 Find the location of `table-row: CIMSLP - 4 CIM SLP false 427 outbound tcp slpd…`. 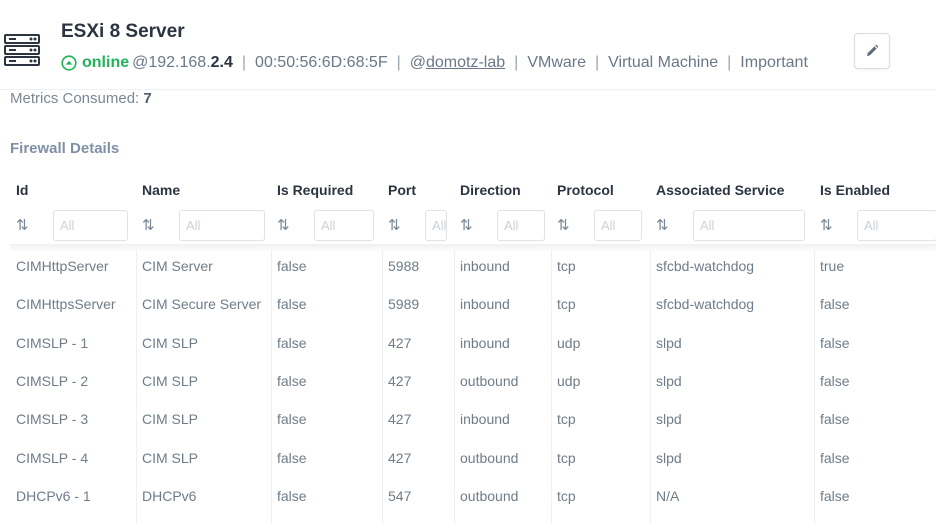

table-row: CIMSLP - 4 CIM SLP false 427 outbound tcp slpd… is located at coordinates (473, 458).